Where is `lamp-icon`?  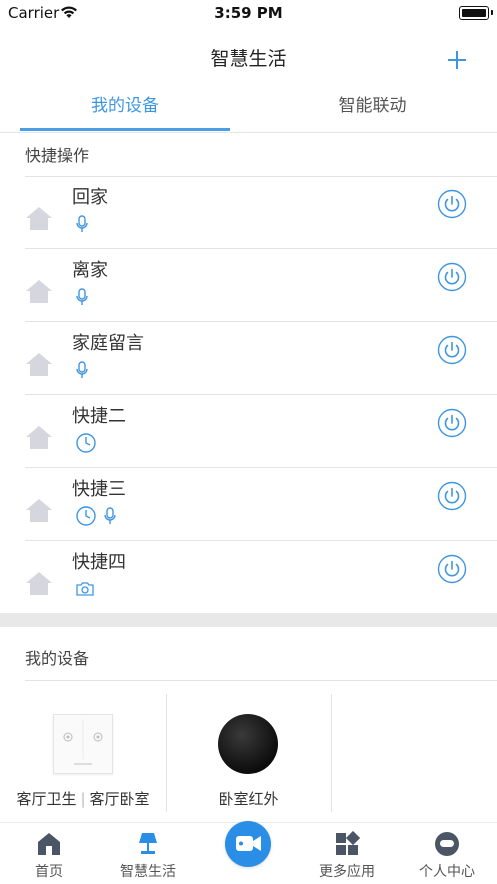
lamp-icon is located at coordinates (148, 843).